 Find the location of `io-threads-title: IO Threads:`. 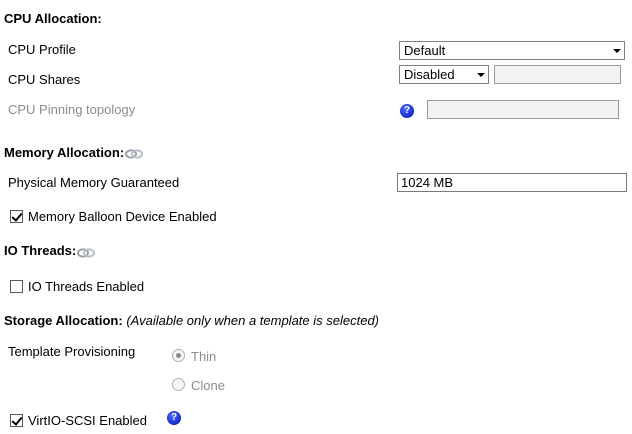

io-threads-title: IO Threads: is located at coordinates (40, 250).